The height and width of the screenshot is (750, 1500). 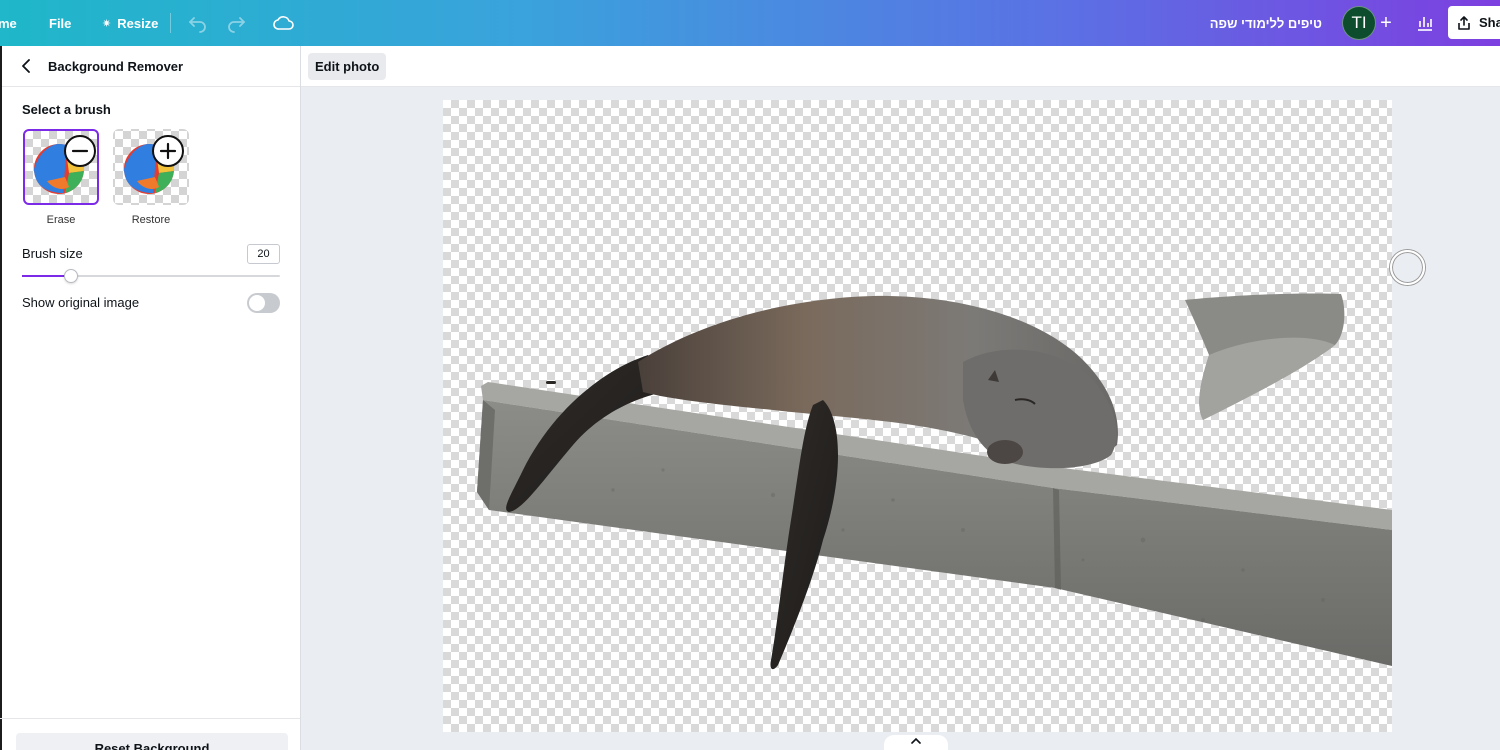 I want to click on back-icon, so click(x=26, y=66).